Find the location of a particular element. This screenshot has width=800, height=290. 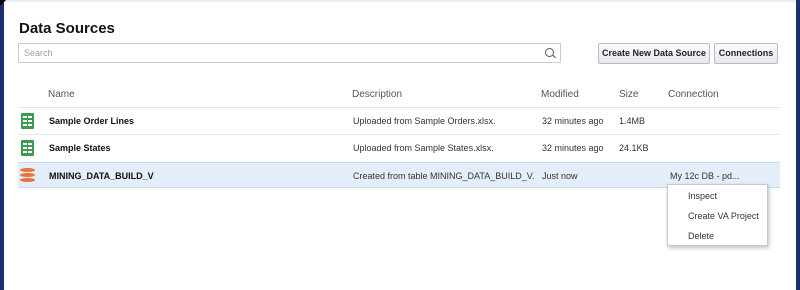

row-size: 1.4MB is located at coordinates (632, 121).